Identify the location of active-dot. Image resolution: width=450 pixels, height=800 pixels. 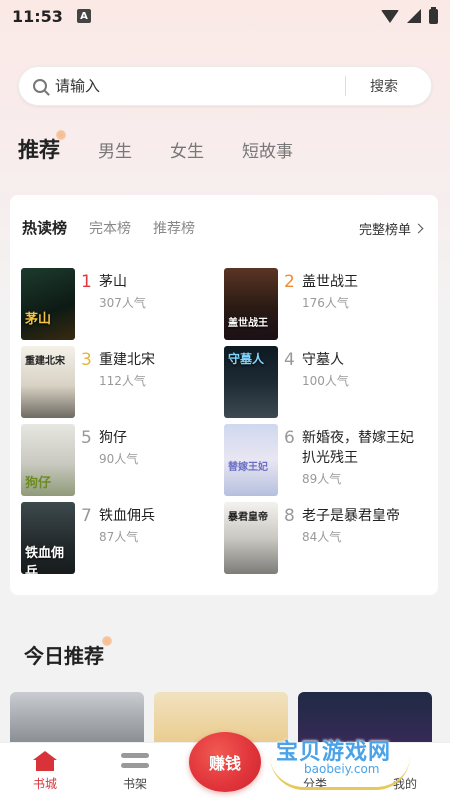
(61, 135).